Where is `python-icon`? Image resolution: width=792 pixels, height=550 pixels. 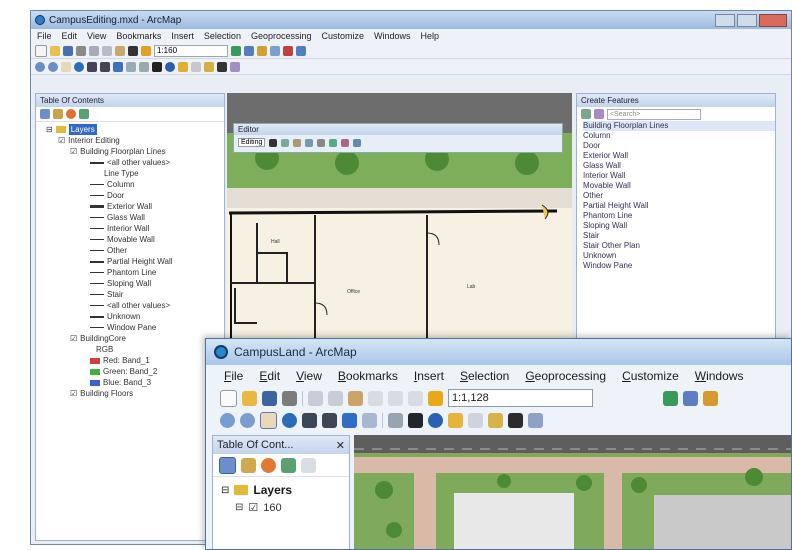 python-icon is located at coordinates (301, 50).